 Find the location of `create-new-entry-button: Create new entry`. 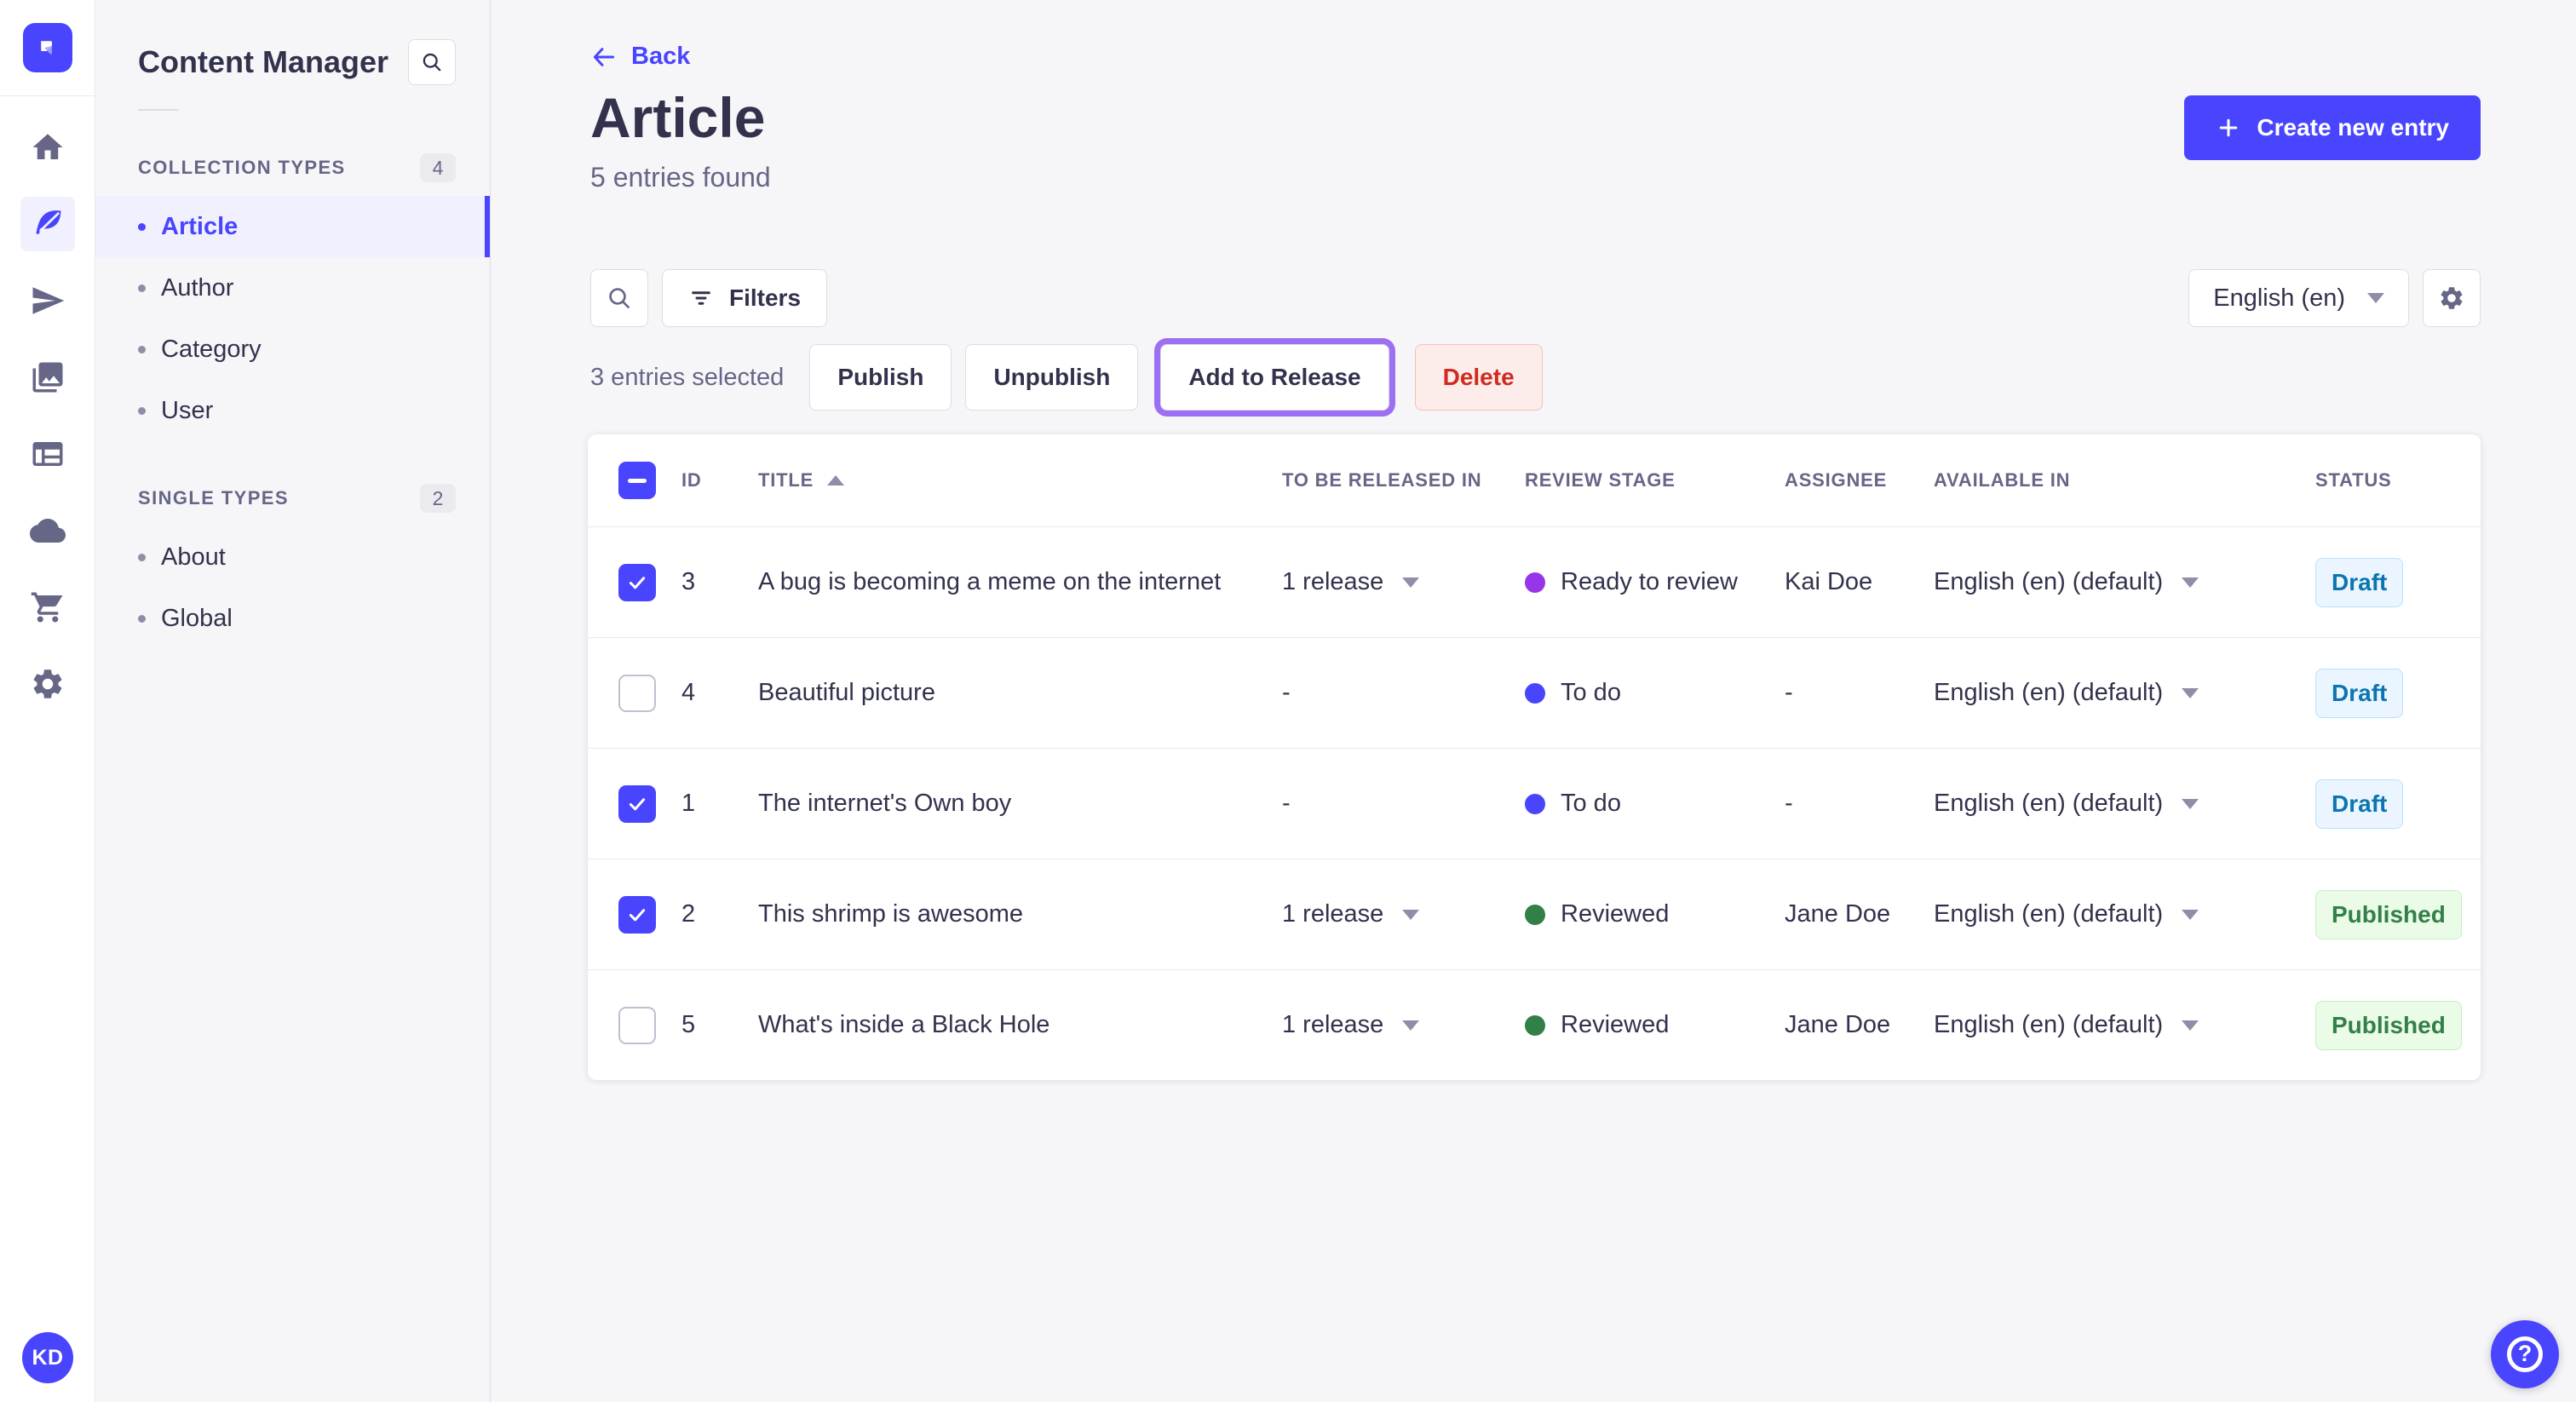

create-new-entry-button: Create new entry is located at coordinates (2333, 127).